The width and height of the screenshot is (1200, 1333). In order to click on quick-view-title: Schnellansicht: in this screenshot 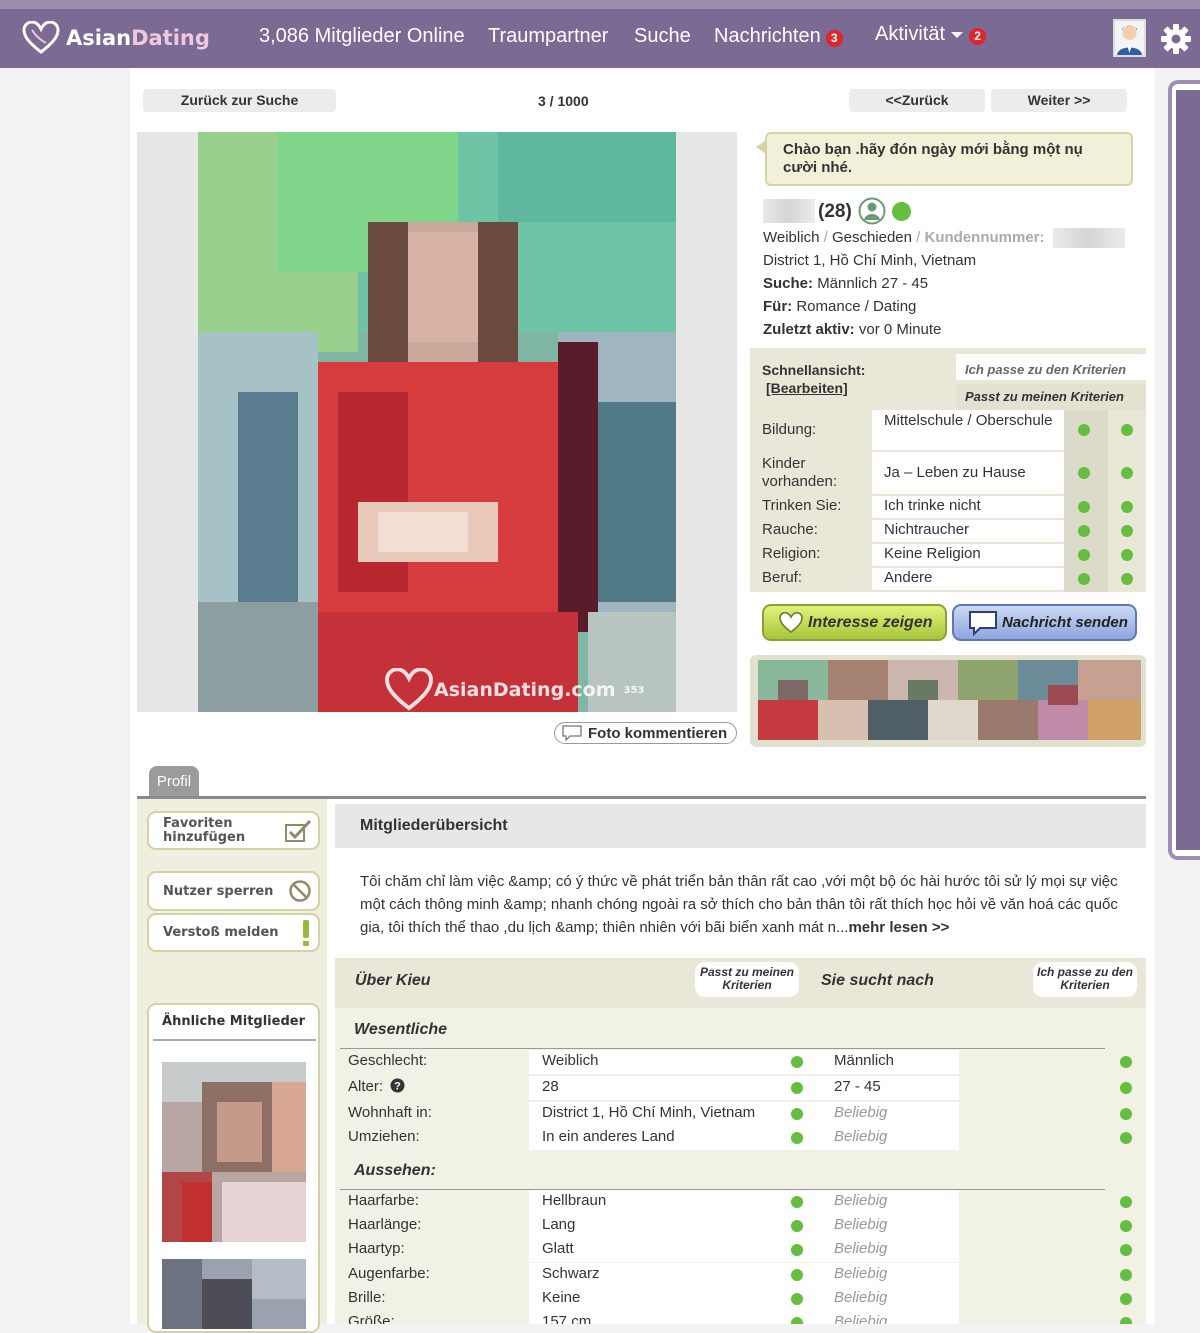, I will do `click(814, 370)`.